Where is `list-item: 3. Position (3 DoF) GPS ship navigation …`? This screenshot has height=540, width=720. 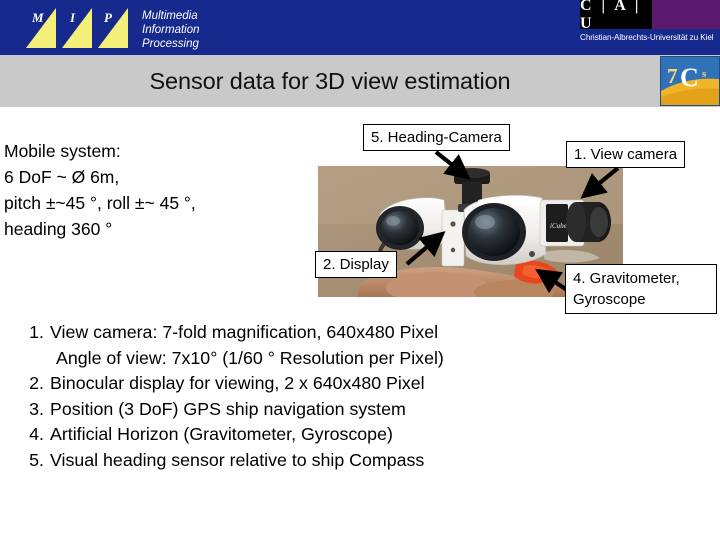 list-item: 3. Position (3 DoF) GPS ship navigation … is located at coordinates (310, 410).